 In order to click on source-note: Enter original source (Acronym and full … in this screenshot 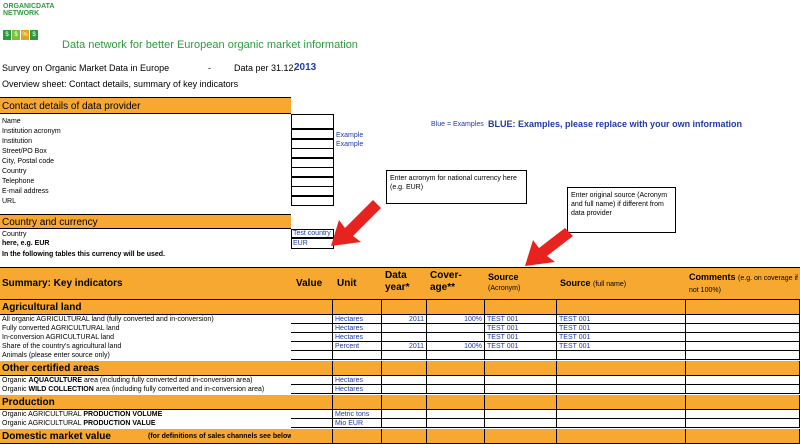, I will do `click(621, 210)`.